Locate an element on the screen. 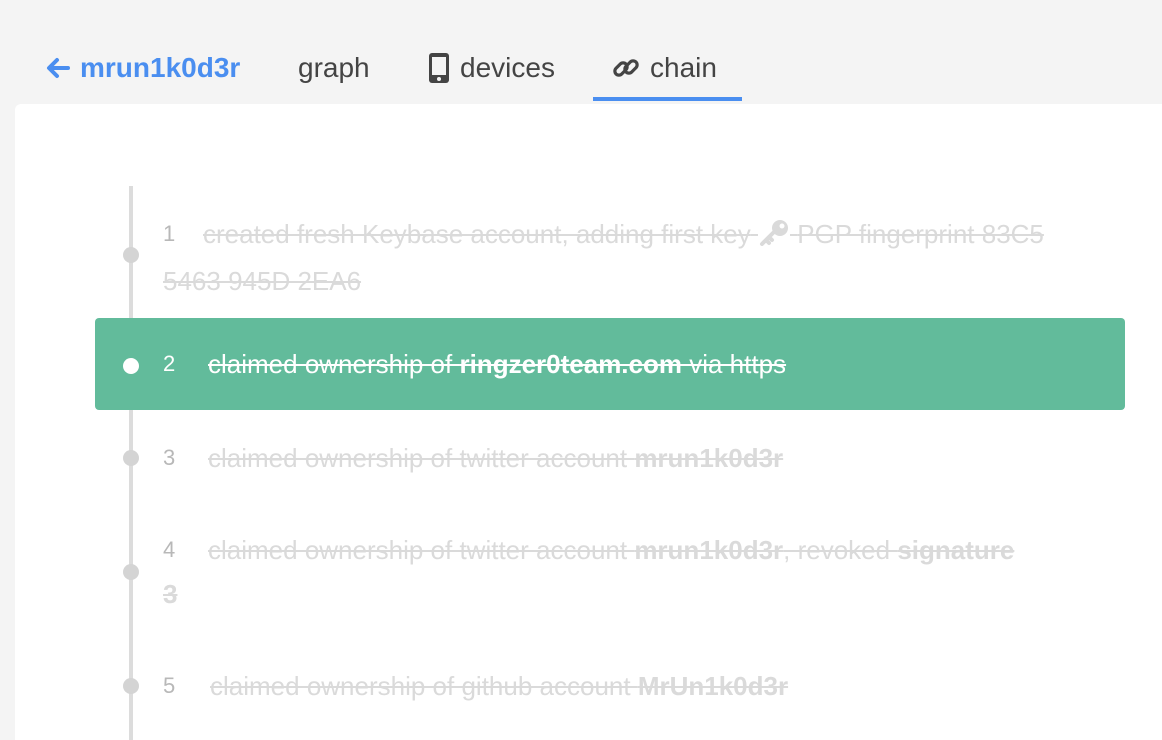 The height and width of the screenshot is (740, 1162). link-icon is located at coordinates (626, 68).